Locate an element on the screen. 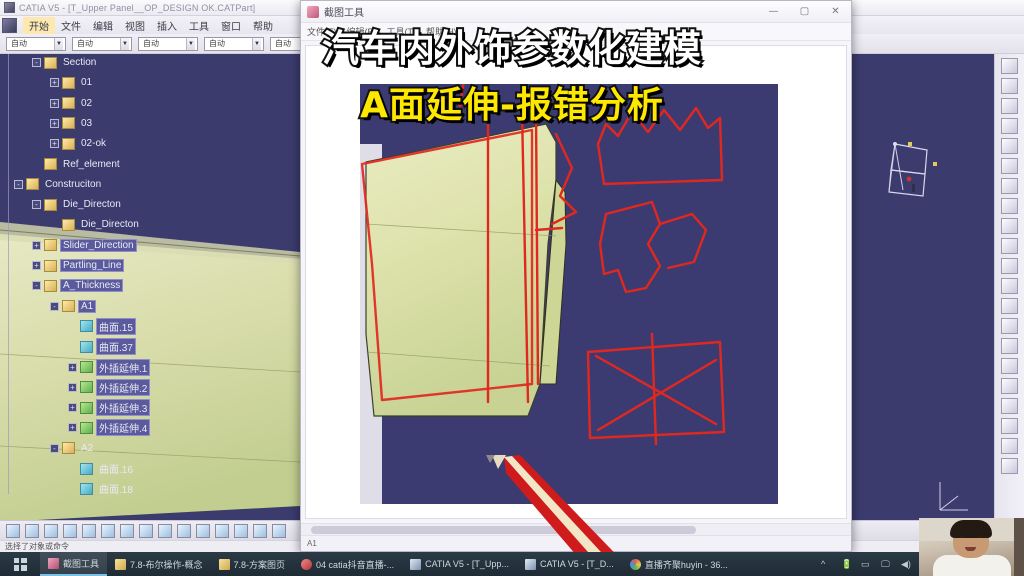 The width and height of the screenshot is (1024, 576). start-button is located at coordinates (20, 564).